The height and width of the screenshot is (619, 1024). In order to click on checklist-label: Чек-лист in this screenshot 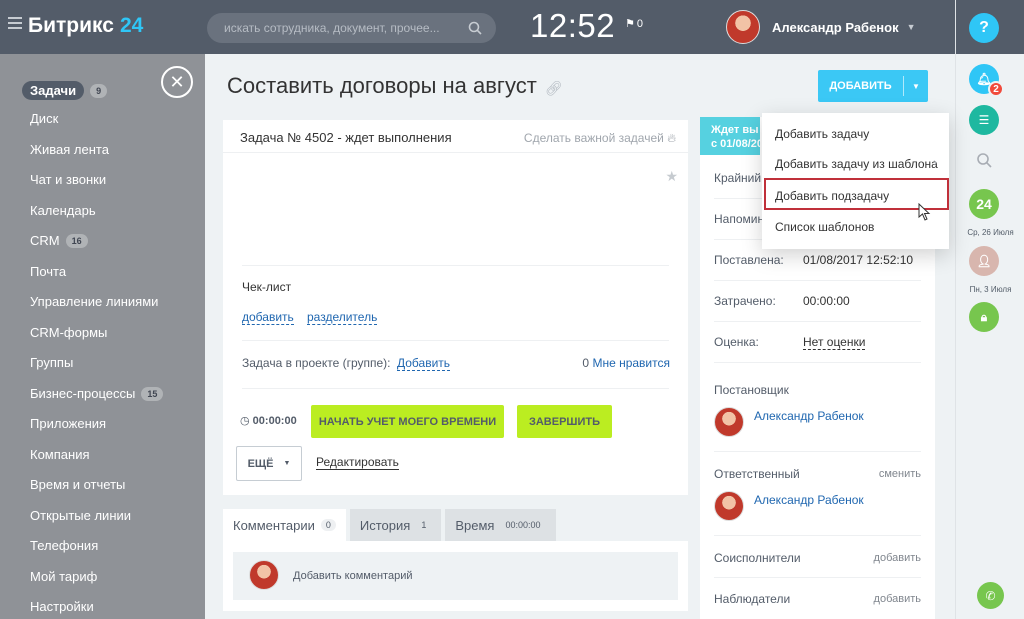, I will do `click(267, 287)`.